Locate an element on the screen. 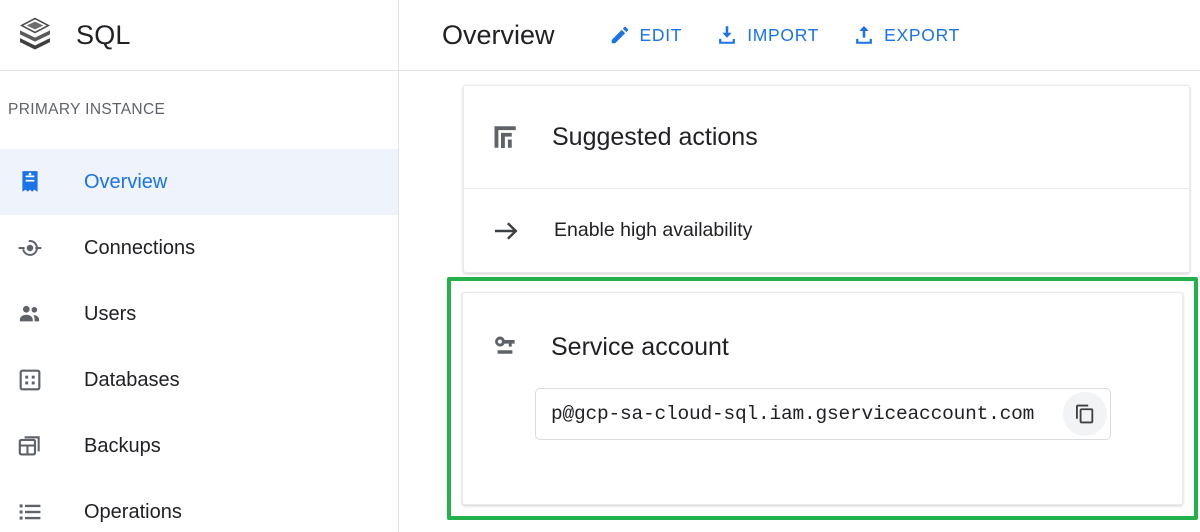 This screenshot has width=1200, height=532. users-people-icon is located at coordinates (30, 314).